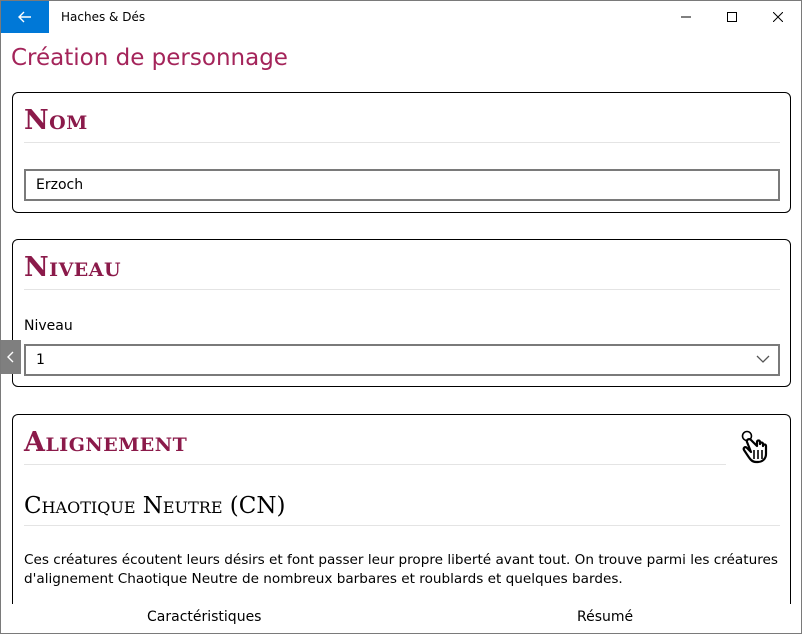 The height and width of the screenshot is (634, 802). What do you see at coordinates (402, 185) in the screenshot?
I see `name-input: Erzoch` at bounding box center [402, 185].